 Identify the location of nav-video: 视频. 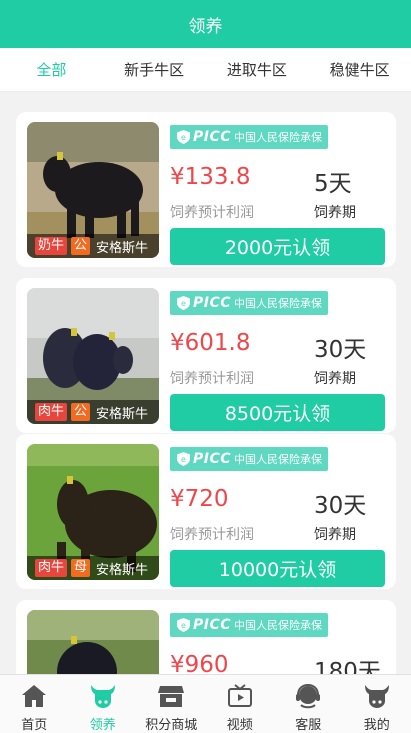
(240, 704).